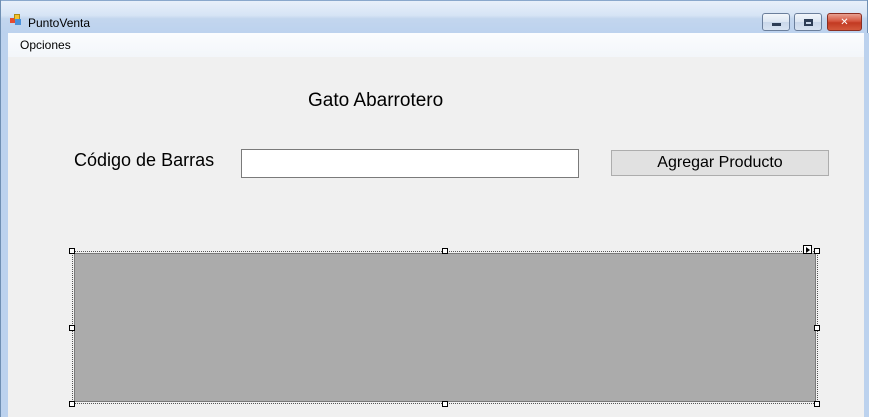 Image resolution: width=870 pixels, height=417 pixels. I want to click on minimize-icon, so click(776, 24).